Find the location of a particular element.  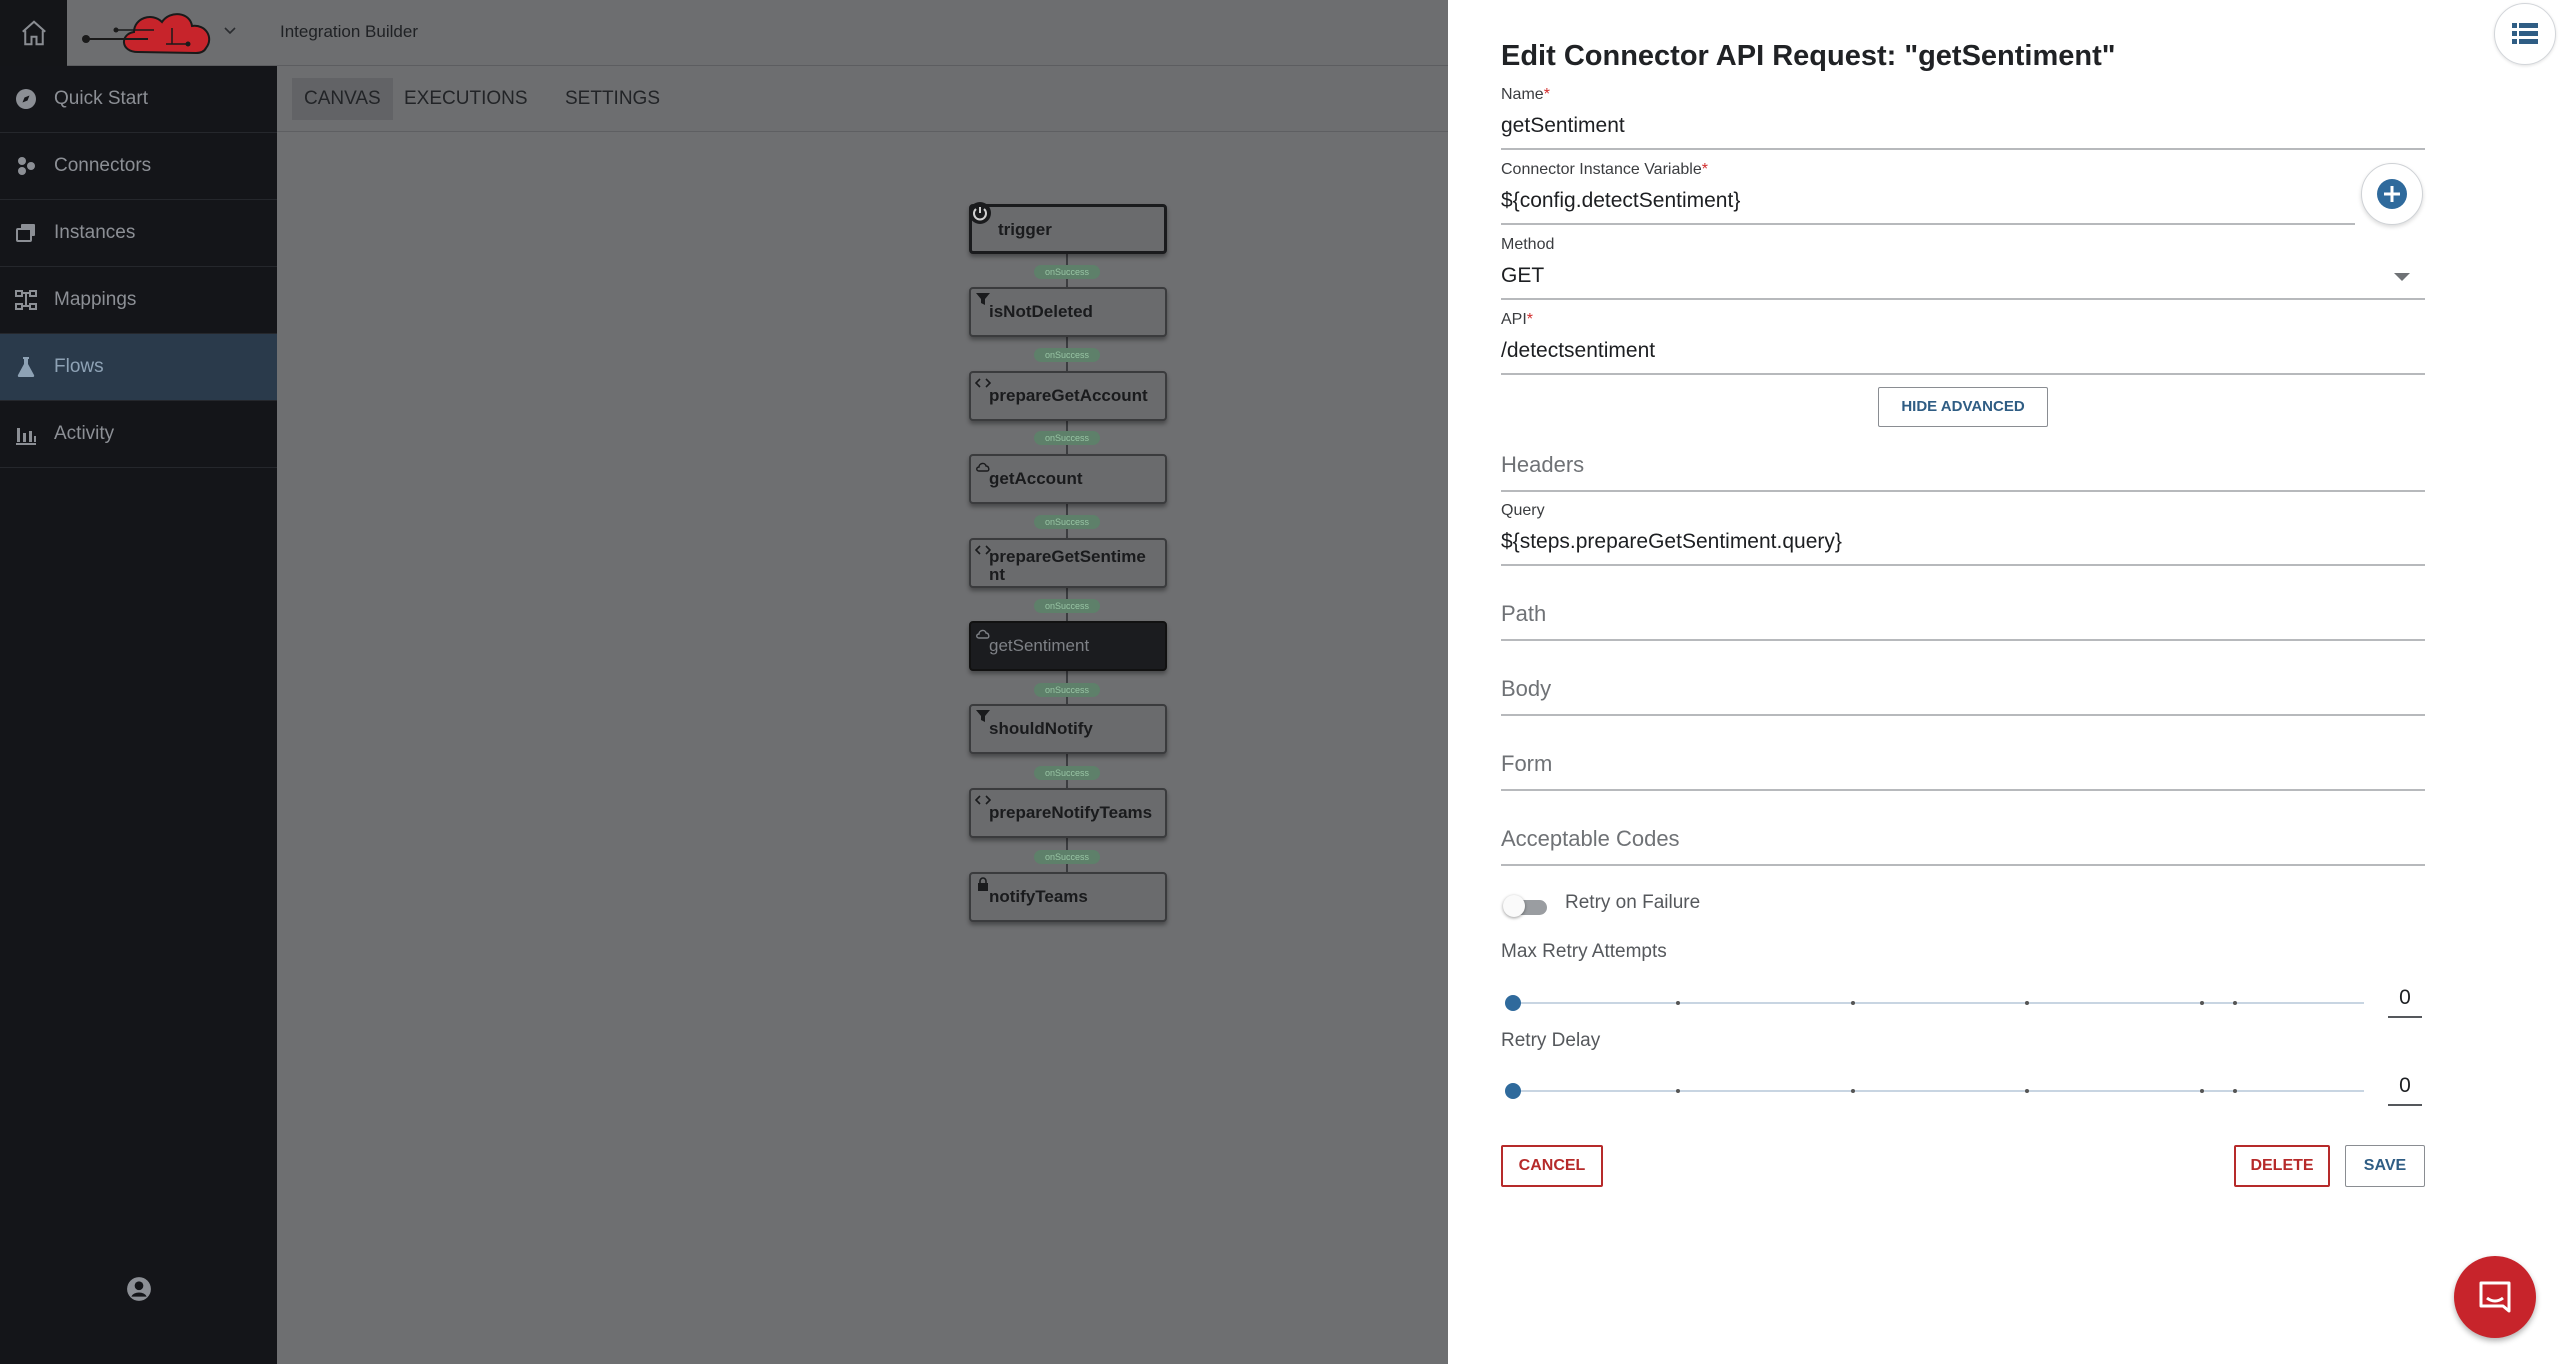

tab-executions: EXECUTIONS is located at coordinates (466, 99).